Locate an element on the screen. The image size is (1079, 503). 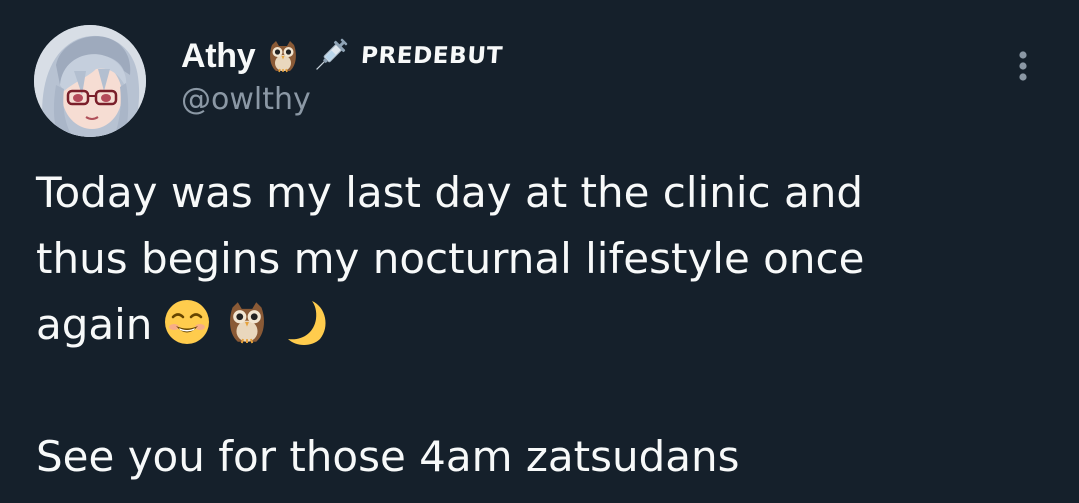
author-name-row: Athy PREDEBUT is located at coordinates (343, 56).